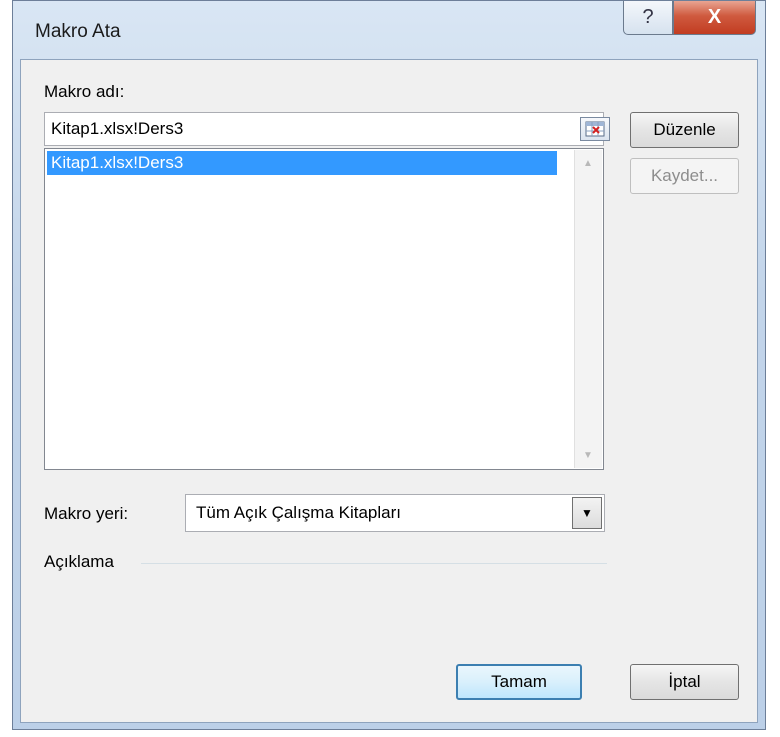  Describe the element at coordinates (519, 682) in the screenshot. I see `ok-button: Tamam` at that location.